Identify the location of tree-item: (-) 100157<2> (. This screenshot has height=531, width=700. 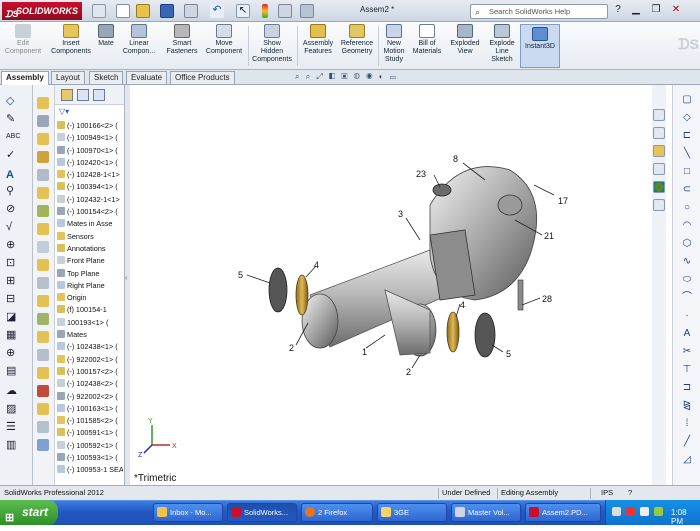
(90, 372).